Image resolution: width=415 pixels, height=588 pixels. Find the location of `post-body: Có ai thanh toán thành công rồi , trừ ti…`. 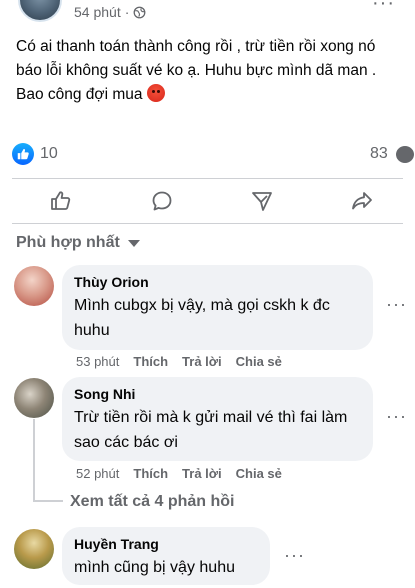

post-body: Có ai thanh toán thành công rồi , trừ ti… is located at coordinates (196, 70).